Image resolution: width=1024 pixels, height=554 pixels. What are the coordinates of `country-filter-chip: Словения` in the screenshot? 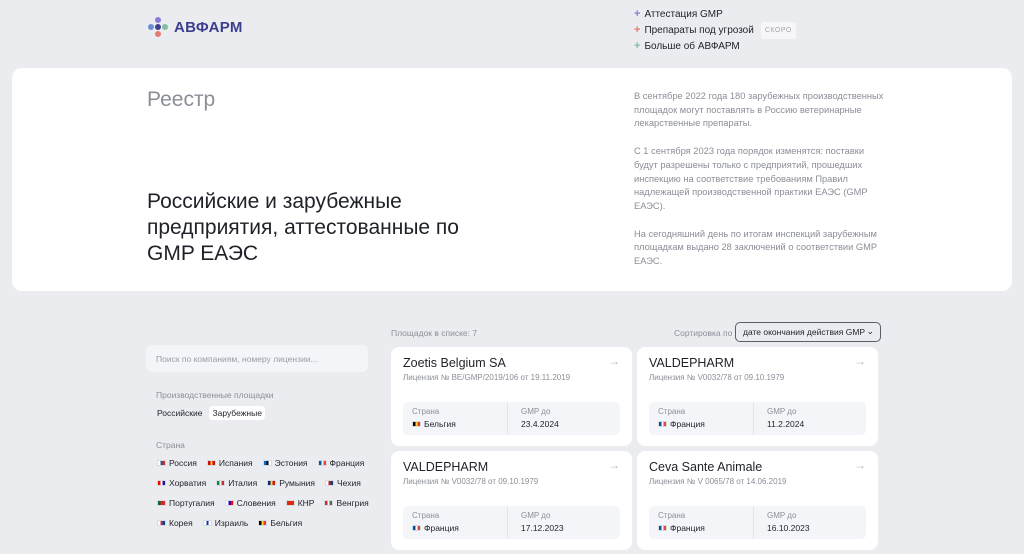 It's located at (250, 503).